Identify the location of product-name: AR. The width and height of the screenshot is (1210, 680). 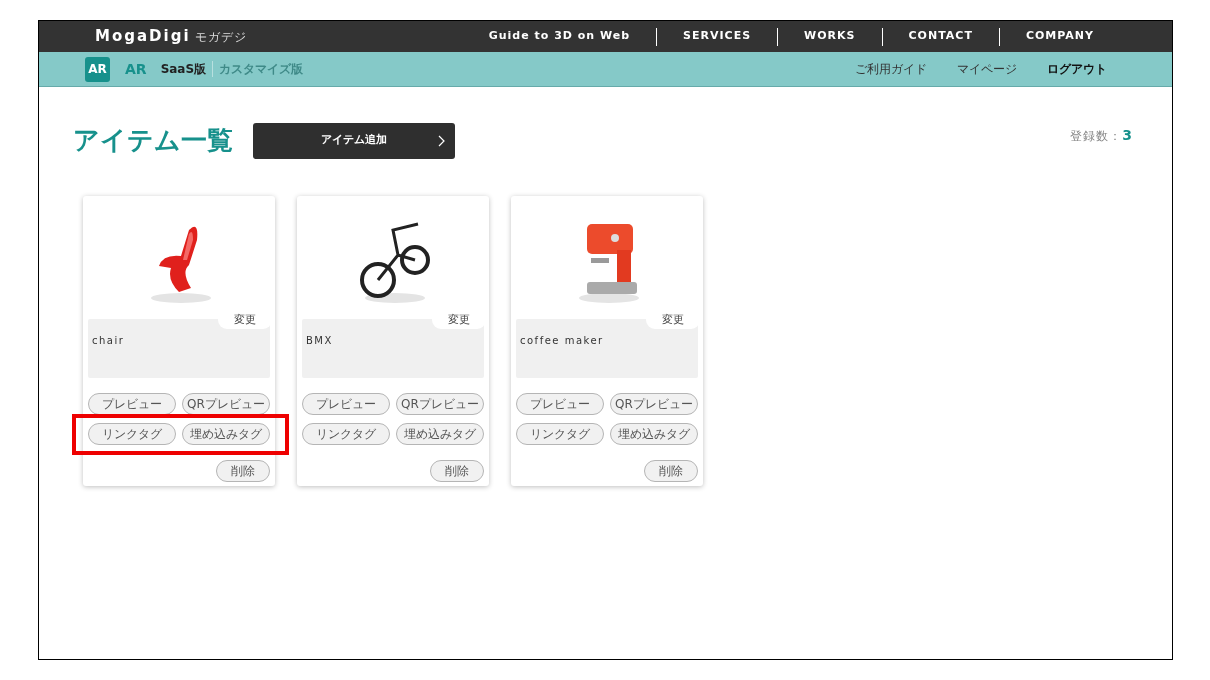
(136, 69).